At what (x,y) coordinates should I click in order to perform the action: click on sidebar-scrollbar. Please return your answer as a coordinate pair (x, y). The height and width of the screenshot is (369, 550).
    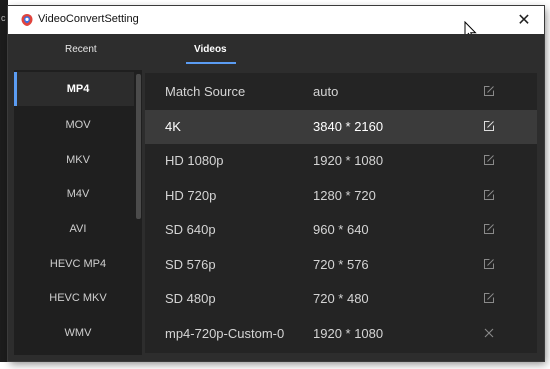
    Looking at the image, I should click on (138, 212).